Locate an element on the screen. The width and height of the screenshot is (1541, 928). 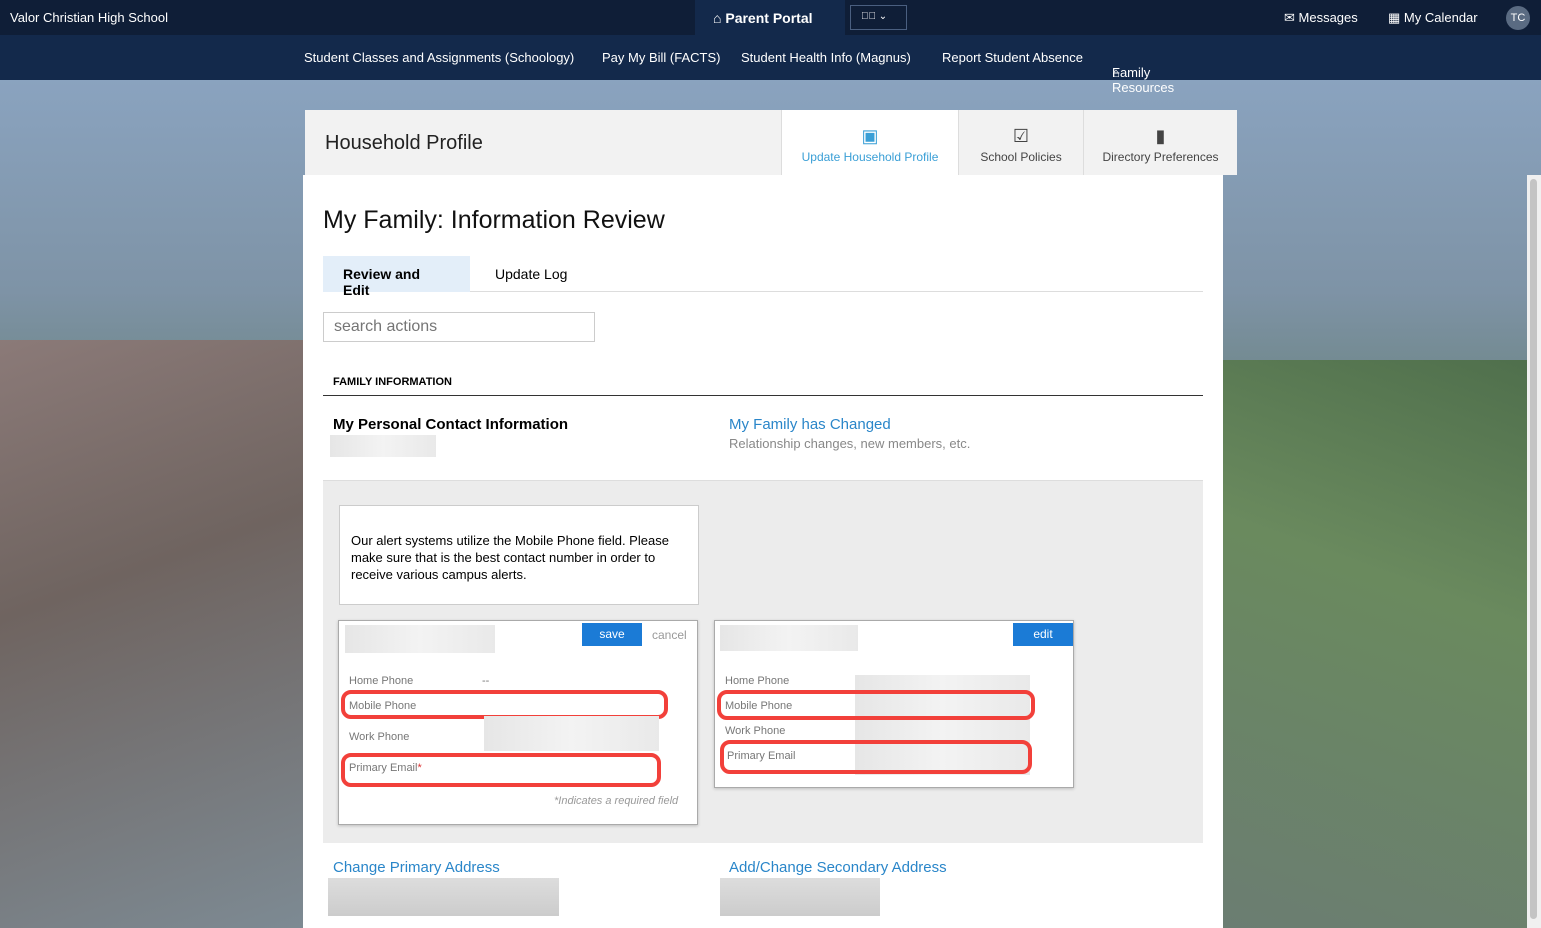
nav-pay-bill: Pay My Bill (FACTS) is located at coordinates (661, 57).